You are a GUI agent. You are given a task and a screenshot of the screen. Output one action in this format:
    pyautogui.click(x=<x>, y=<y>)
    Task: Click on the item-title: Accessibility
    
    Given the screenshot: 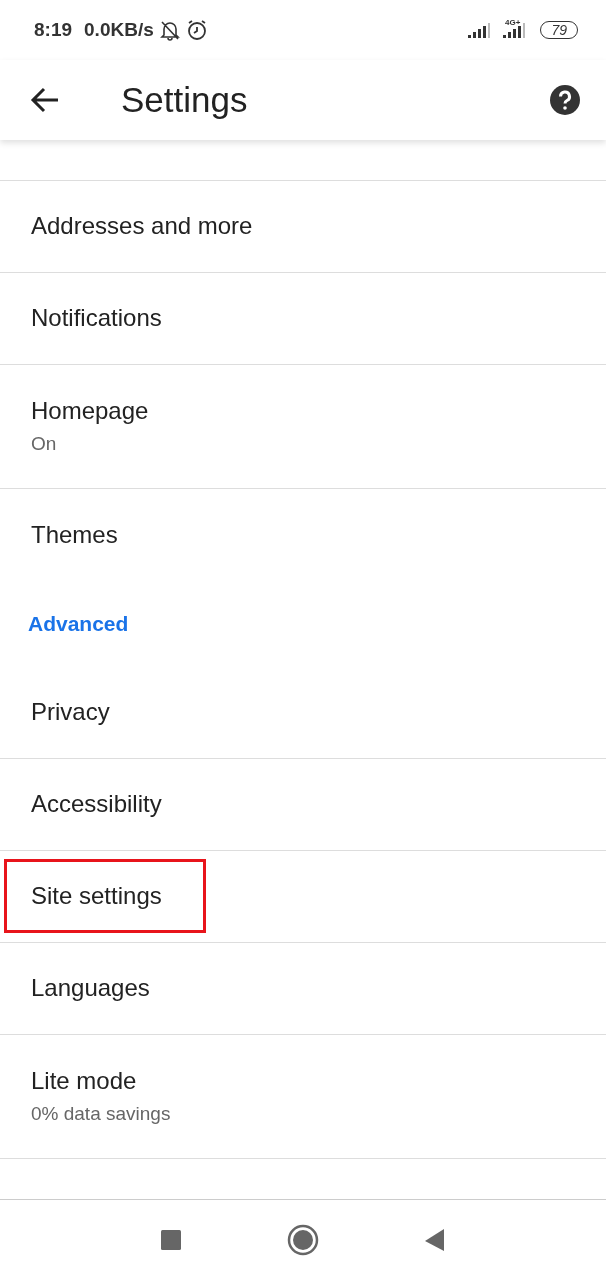 What is the action you would take?
    pyautogui.click(x=96, y=804)
    